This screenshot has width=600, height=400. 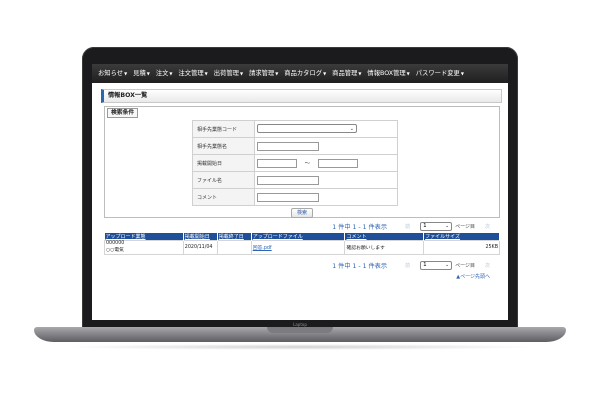 I want to click on col-end-date: 掲載終了日, so click(x=234, y=237).